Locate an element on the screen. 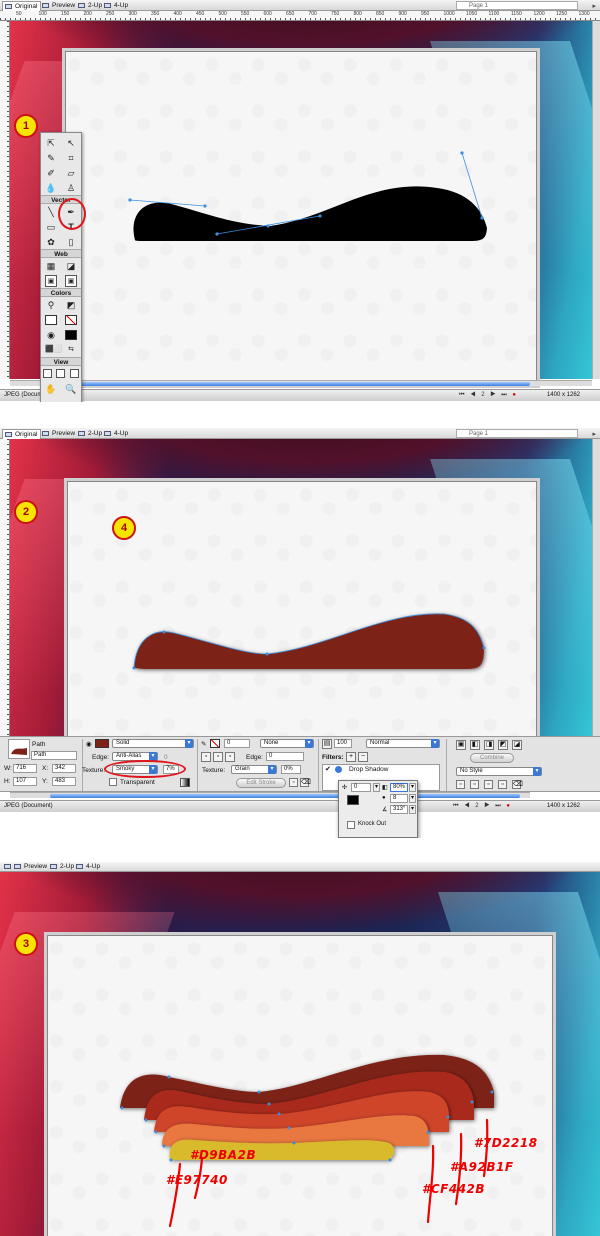 The width and height of the screenshot is (600, 1236). knock-out-checkbox is located at coordinates (351, 825).